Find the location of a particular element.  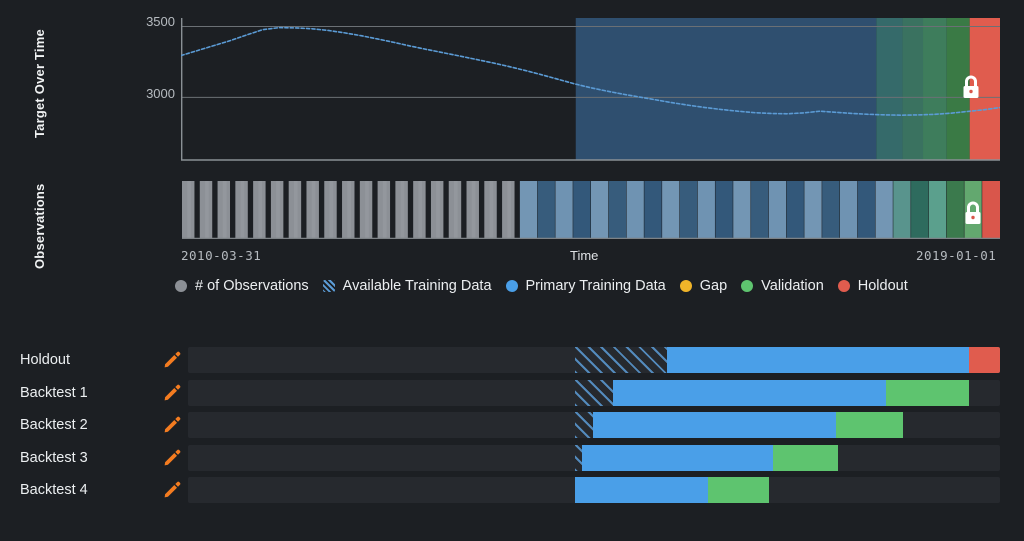

row-holdout-primary-training-segment is located at coordinates (818, 360).